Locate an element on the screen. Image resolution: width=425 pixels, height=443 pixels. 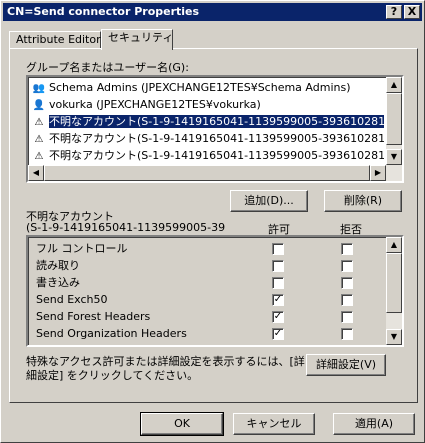
tab-attribute-editor: Attribute Editor is located at coordinates (55, 40).